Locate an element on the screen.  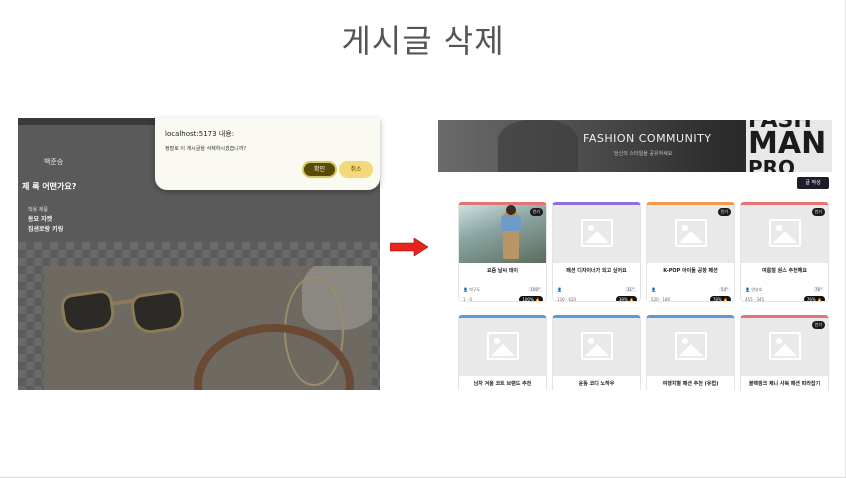
card-percent-badge: 100% 🔥 is located at coordinates (531, 298).